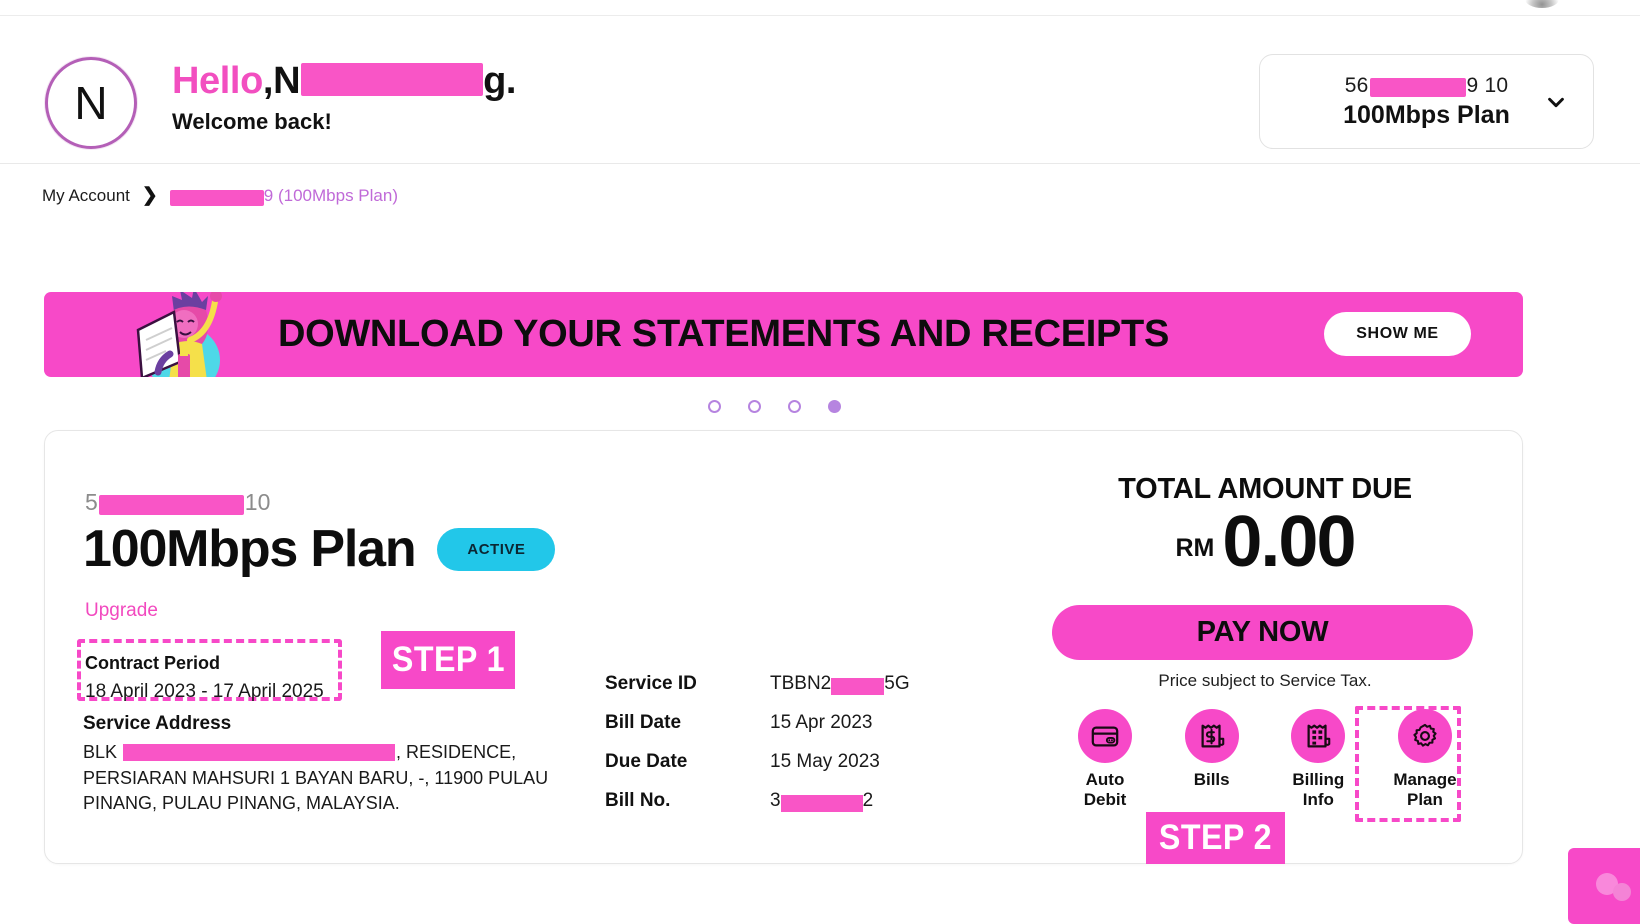 This screenshot has height=924, width=1640. What do you see at coordinates (1426, 114) in the screenshot?
I see `account-selector-plan: 100Mbps Plan` at bounding box center [1426, 114].